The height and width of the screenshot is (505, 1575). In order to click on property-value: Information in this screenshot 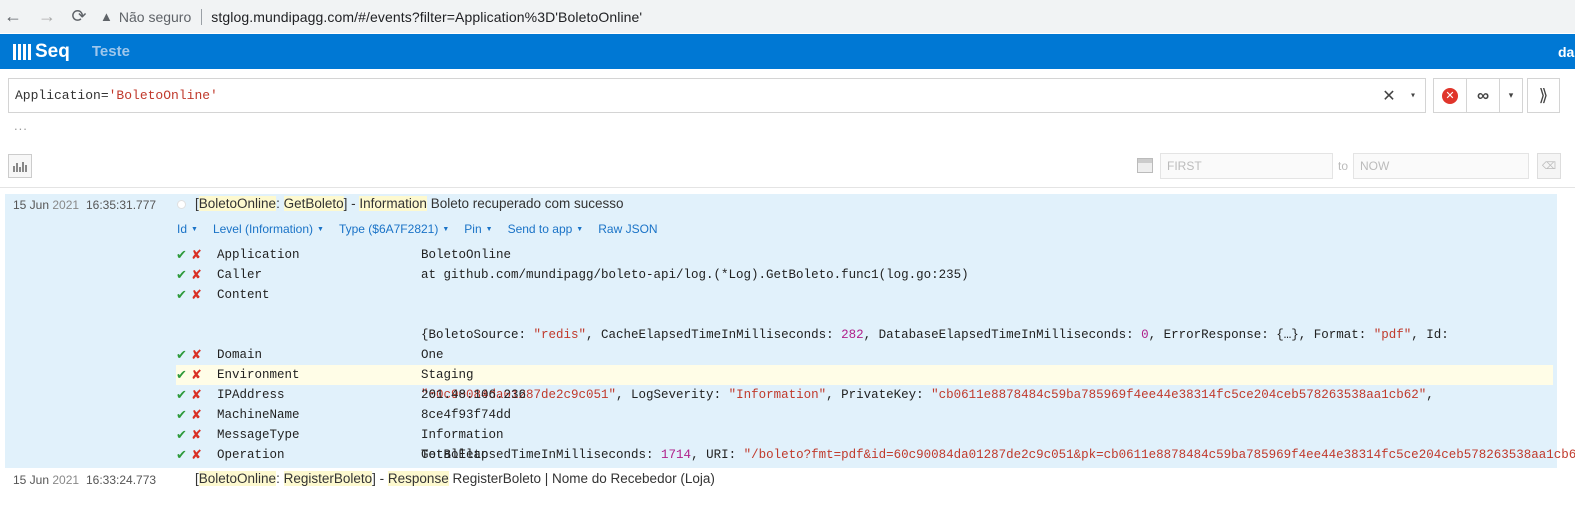, I will do `click(462, 435)`.